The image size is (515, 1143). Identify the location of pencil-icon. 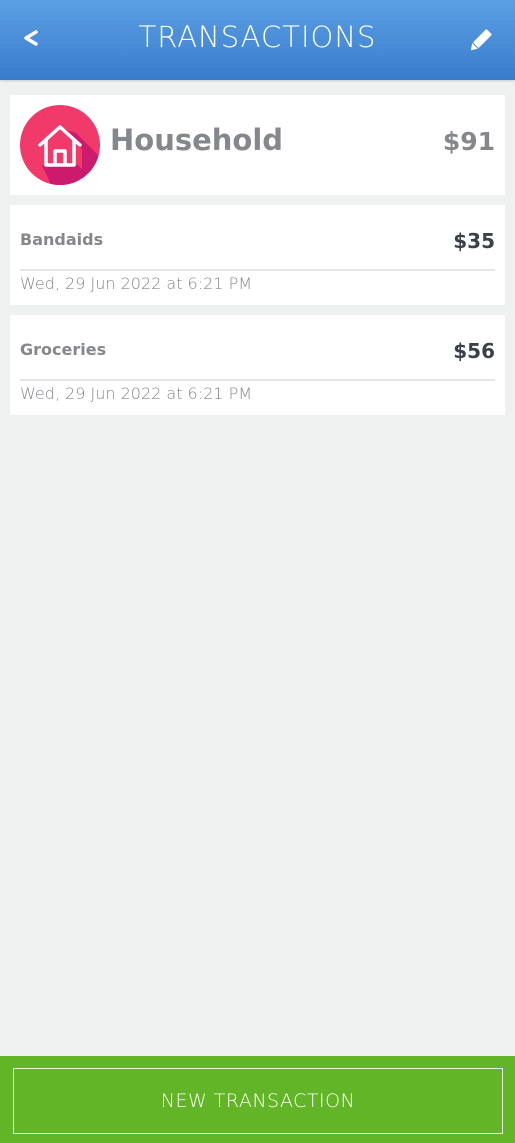
(481, 40).